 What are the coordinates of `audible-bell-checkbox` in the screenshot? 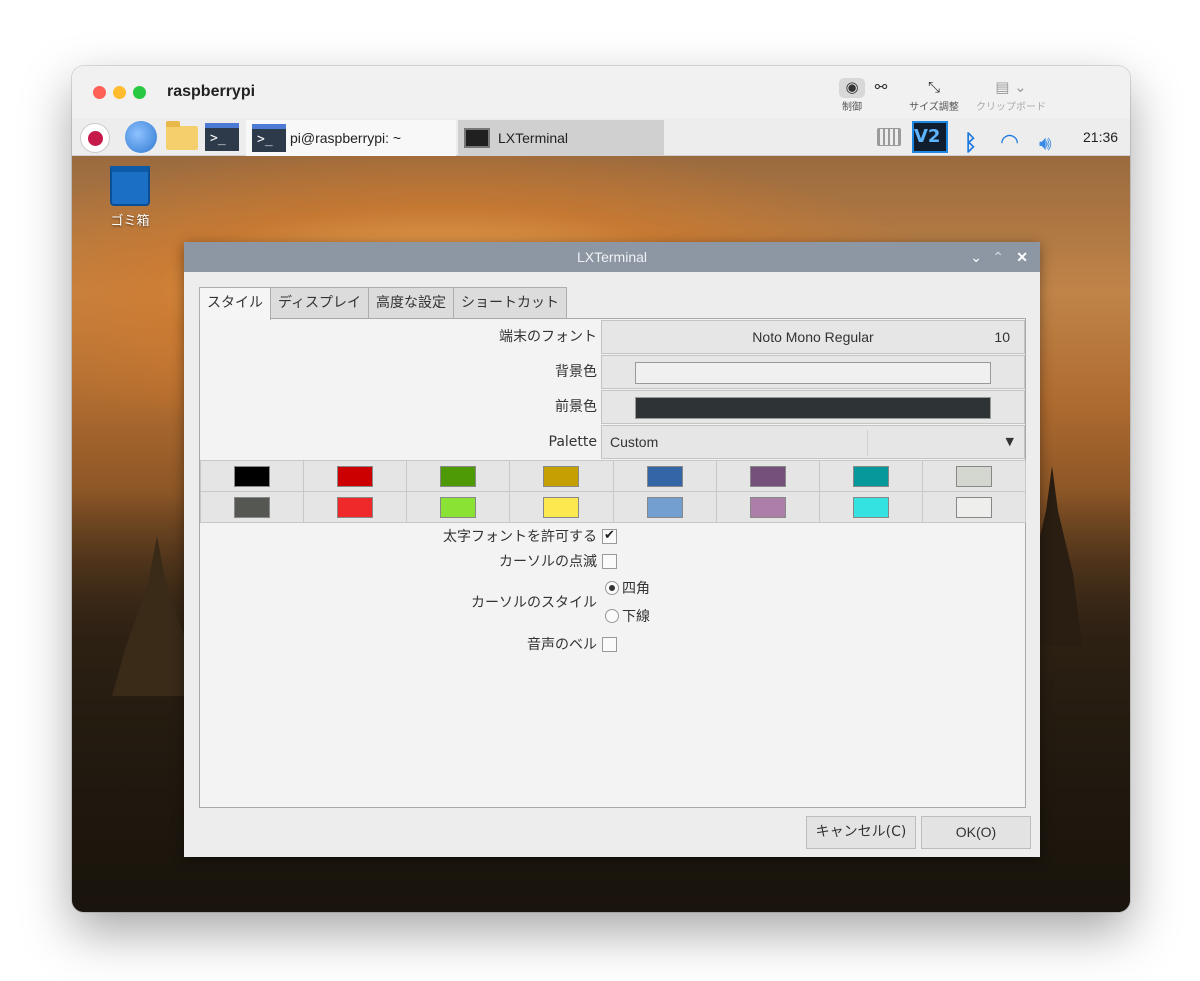 It's located at (609, 644).